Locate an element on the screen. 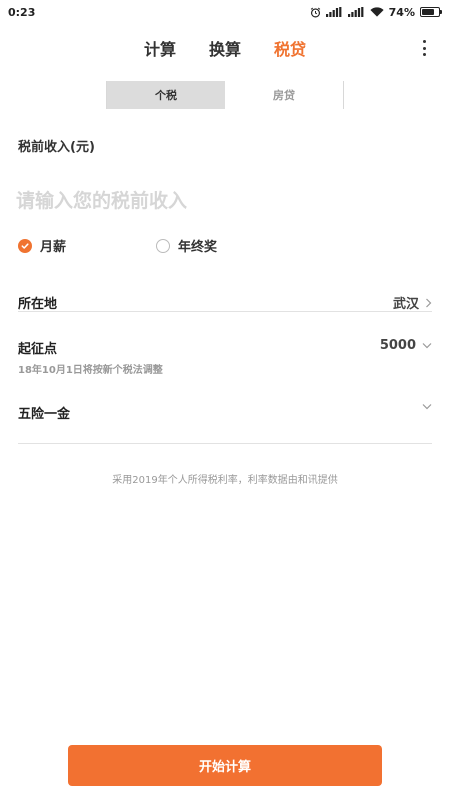  radio-monthly: 月薪 is located at coordinates (42, 245).